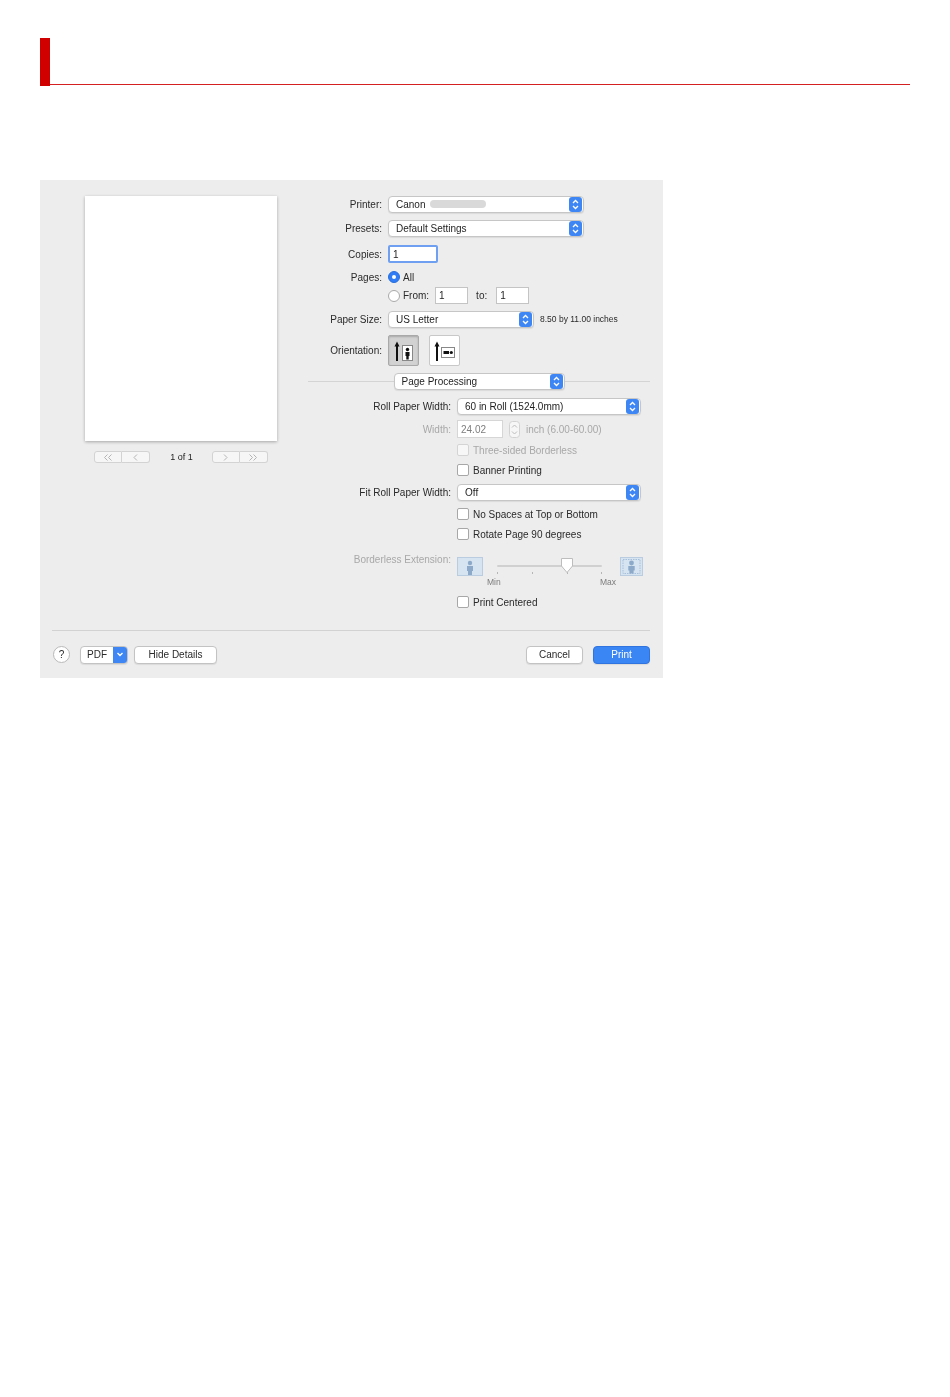 The width and height of the screenshot is (950, 1397). I want to click on setting-popup: 60 in Roll (1524.0mm), so click(549, 406).